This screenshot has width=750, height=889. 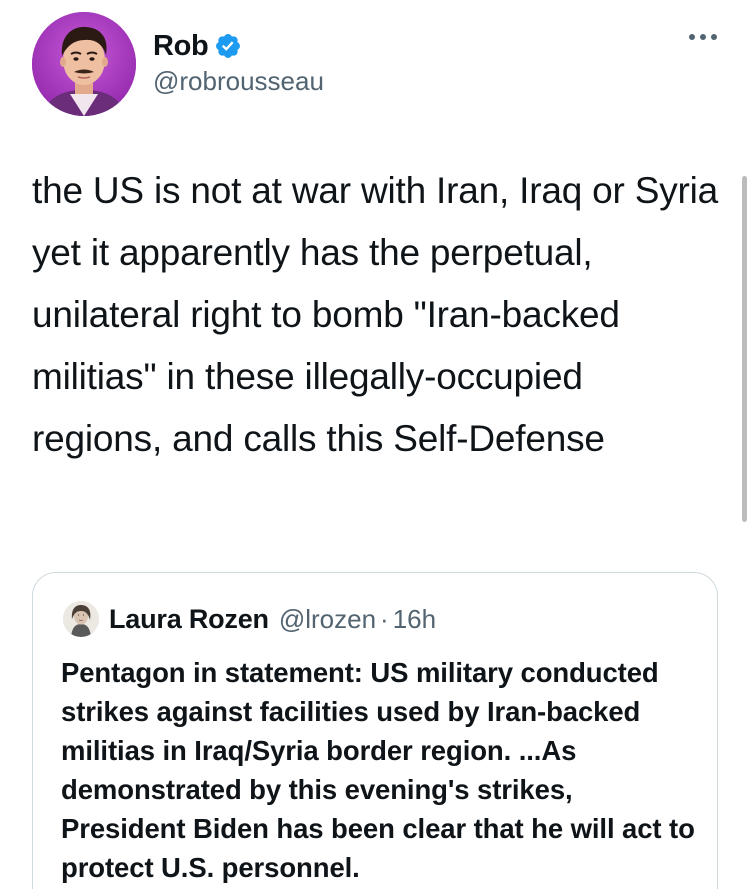 I want to click on quoted-avatar, so click(x=81, y=619).